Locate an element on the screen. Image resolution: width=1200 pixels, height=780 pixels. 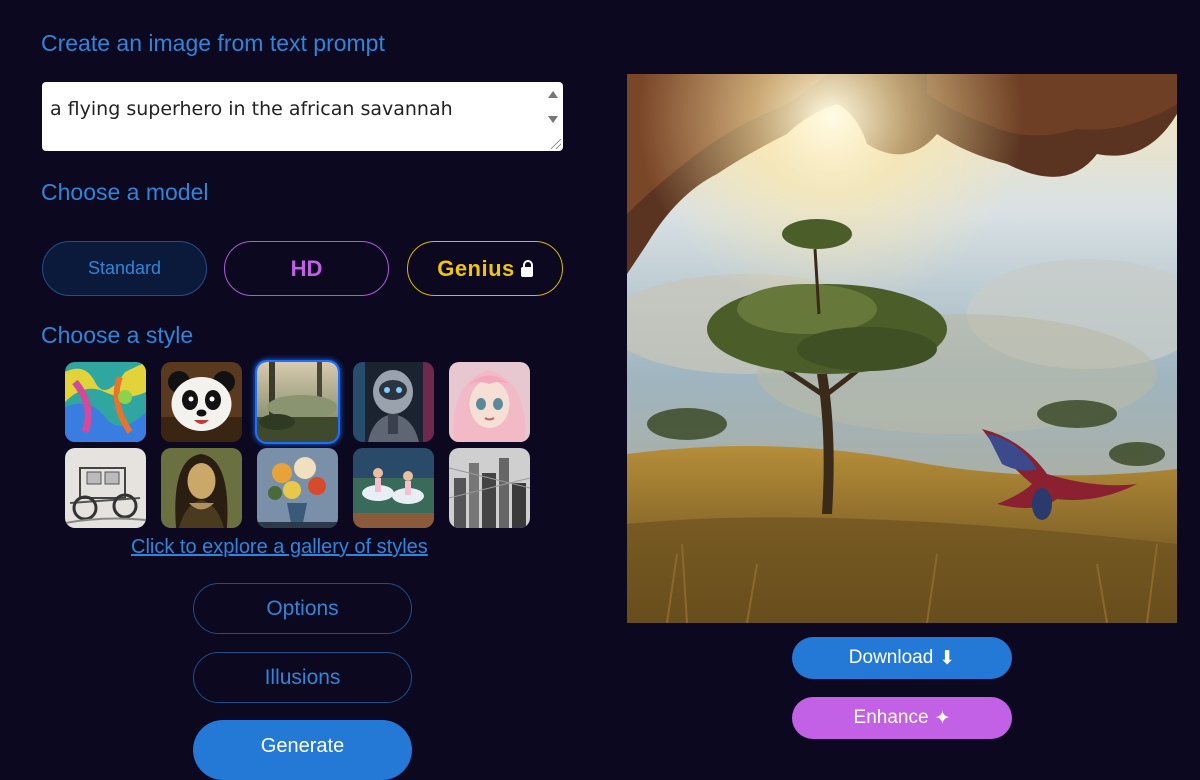
enhance-button: Enhance ✦ is located at coordinates (902, 718).